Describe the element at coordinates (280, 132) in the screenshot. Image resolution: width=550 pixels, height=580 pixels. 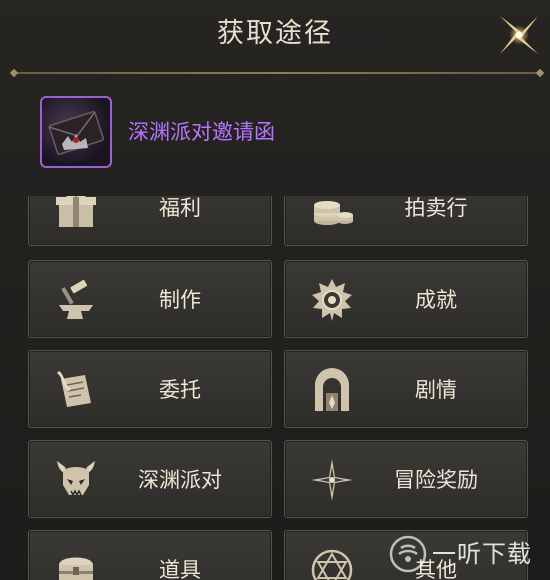
I see `item-header: 深渊派对邀请函` at that location.